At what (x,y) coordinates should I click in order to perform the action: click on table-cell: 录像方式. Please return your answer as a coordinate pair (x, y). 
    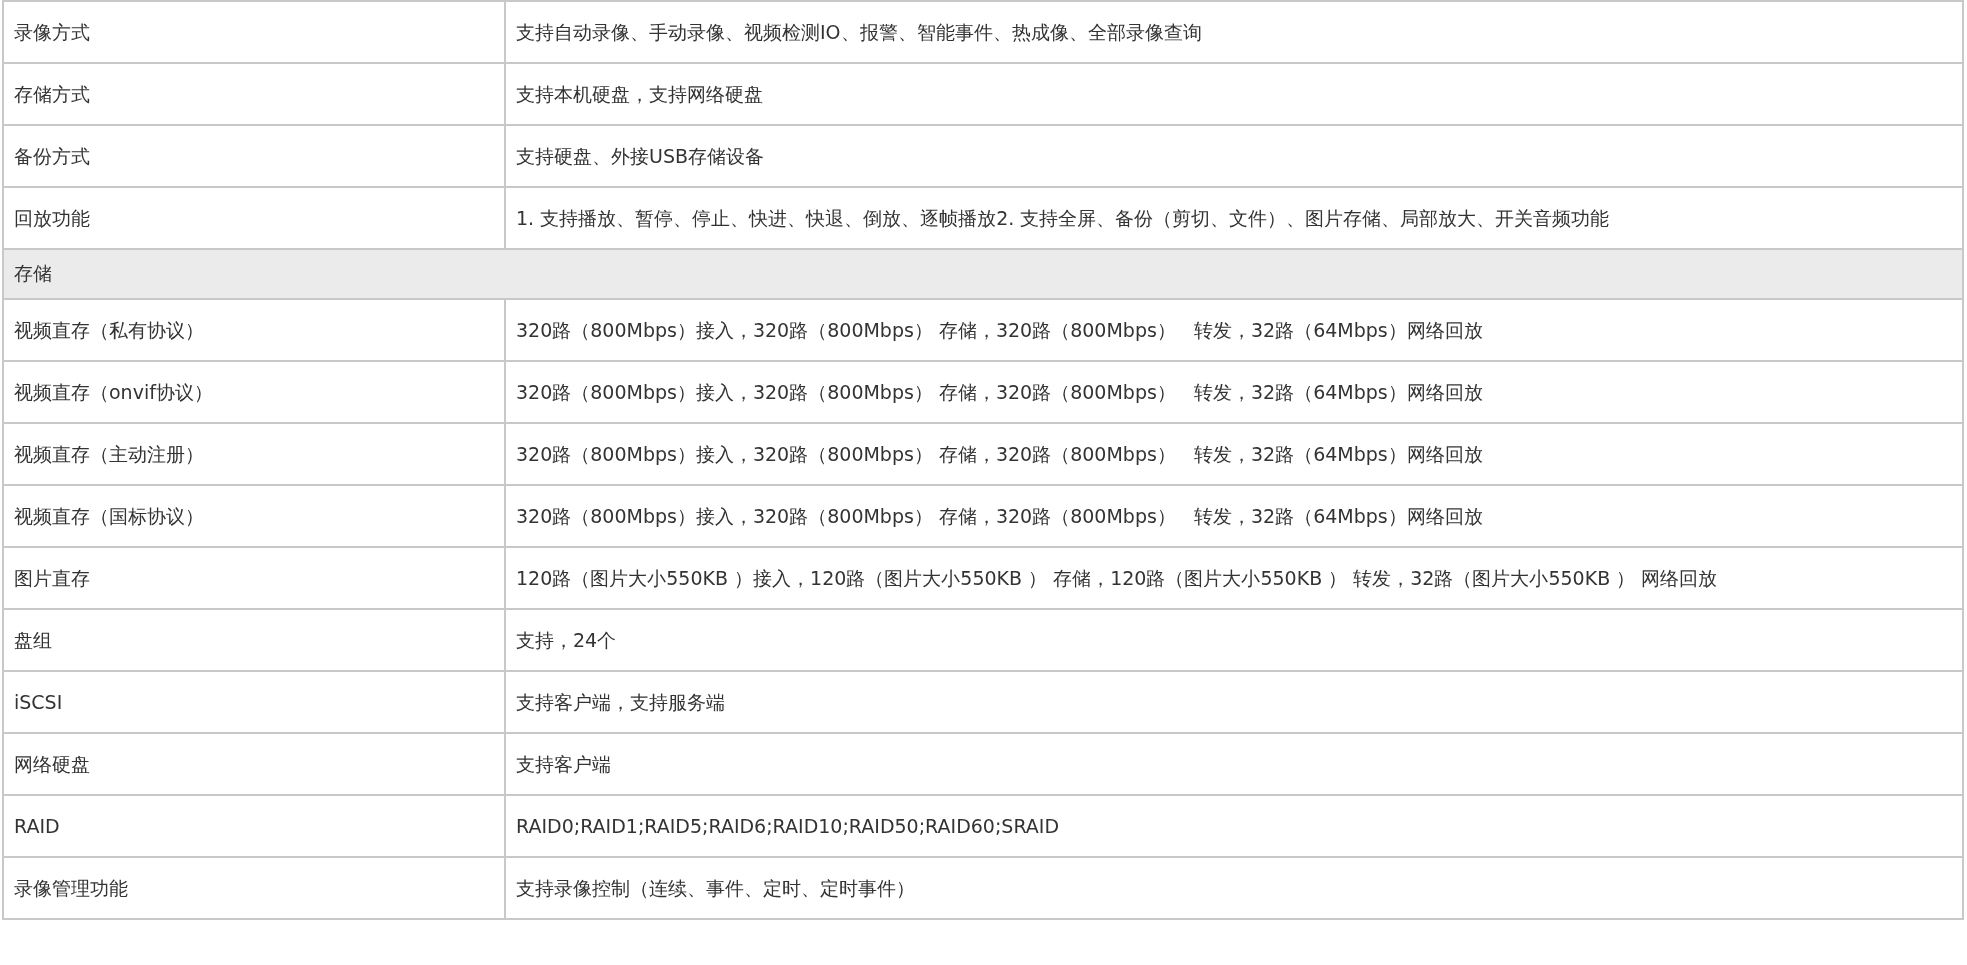
    Looking at the image, I should click on (254, 31).